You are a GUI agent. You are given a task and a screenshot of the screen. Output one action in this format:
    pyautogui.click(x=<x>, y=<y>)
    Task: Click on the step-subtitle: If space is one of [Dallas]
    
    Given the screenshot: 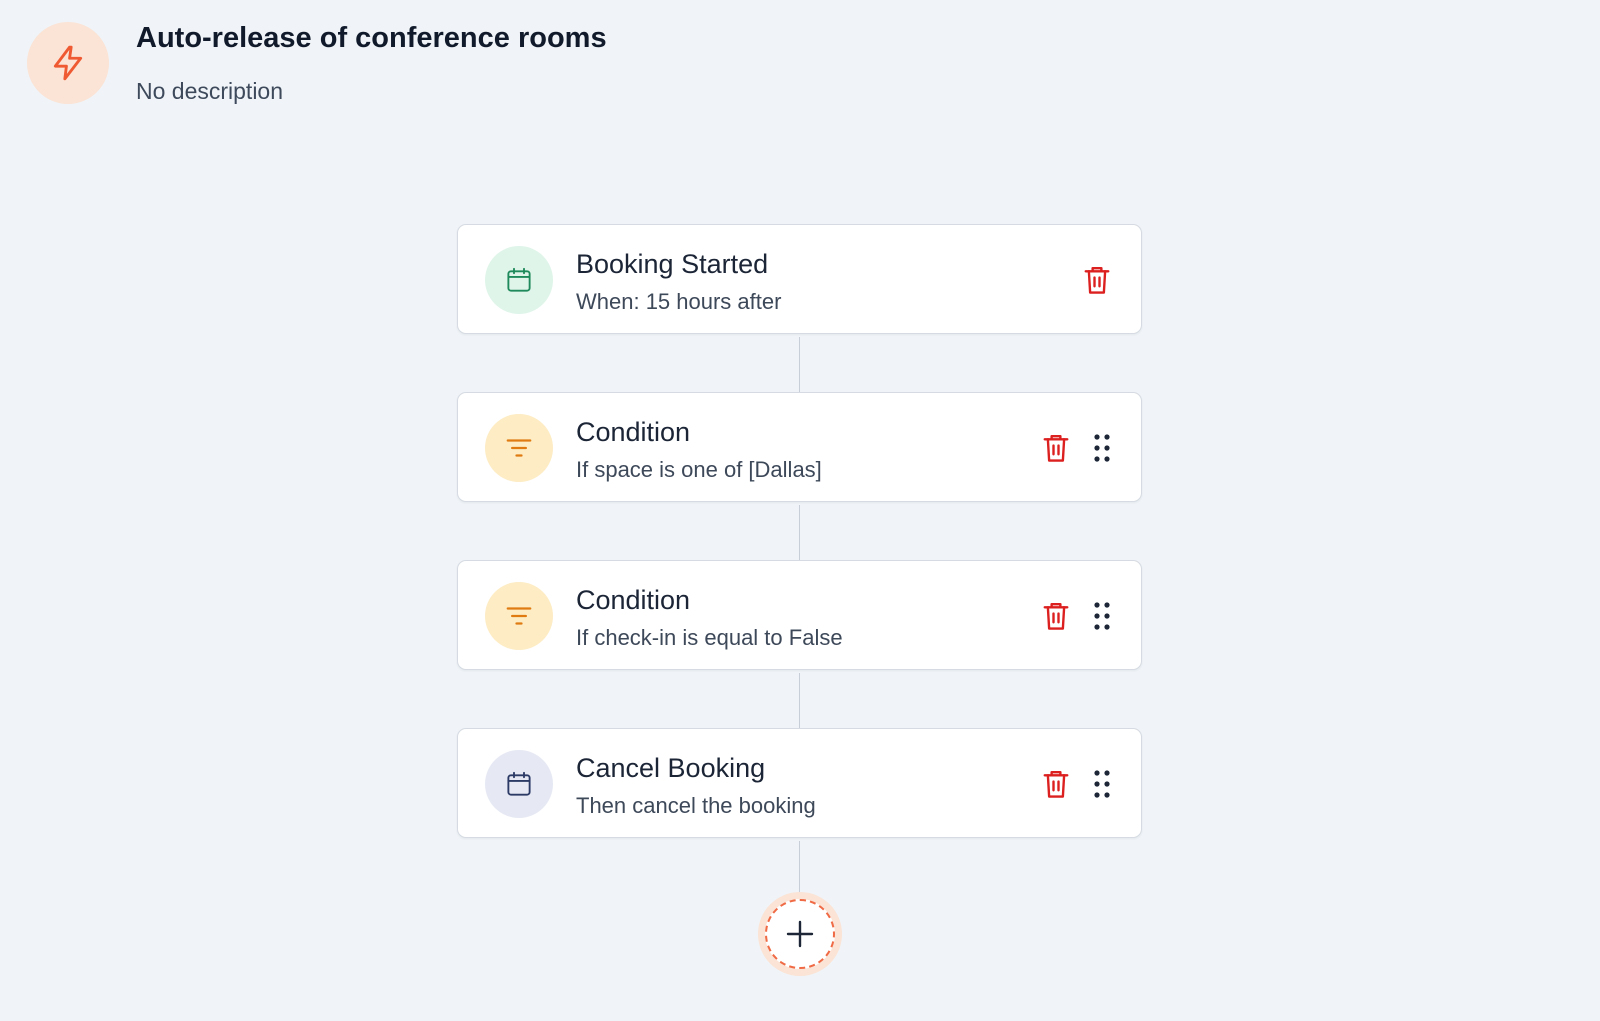 What is the action you would take?
    pyautogui.click(x=699, y=469)
    